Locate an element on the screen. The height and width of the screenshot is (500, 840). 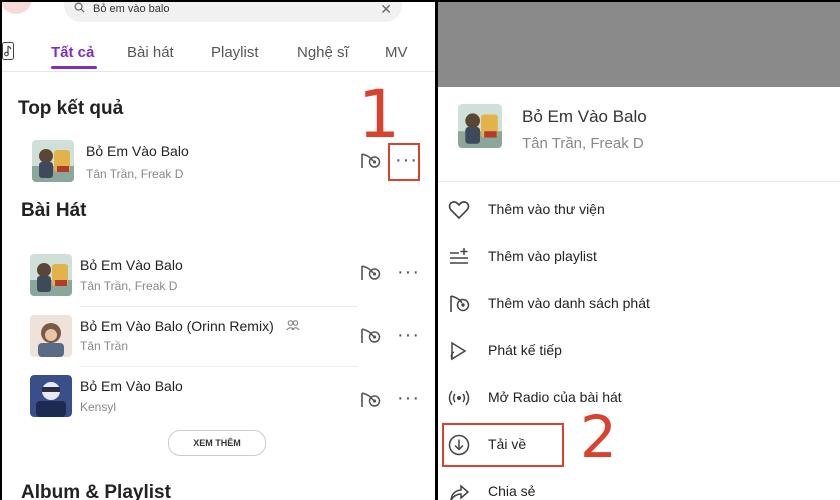
menu-item-add-to-queue: Thêm vào danh sách phát is located at coordinates (639, 303).